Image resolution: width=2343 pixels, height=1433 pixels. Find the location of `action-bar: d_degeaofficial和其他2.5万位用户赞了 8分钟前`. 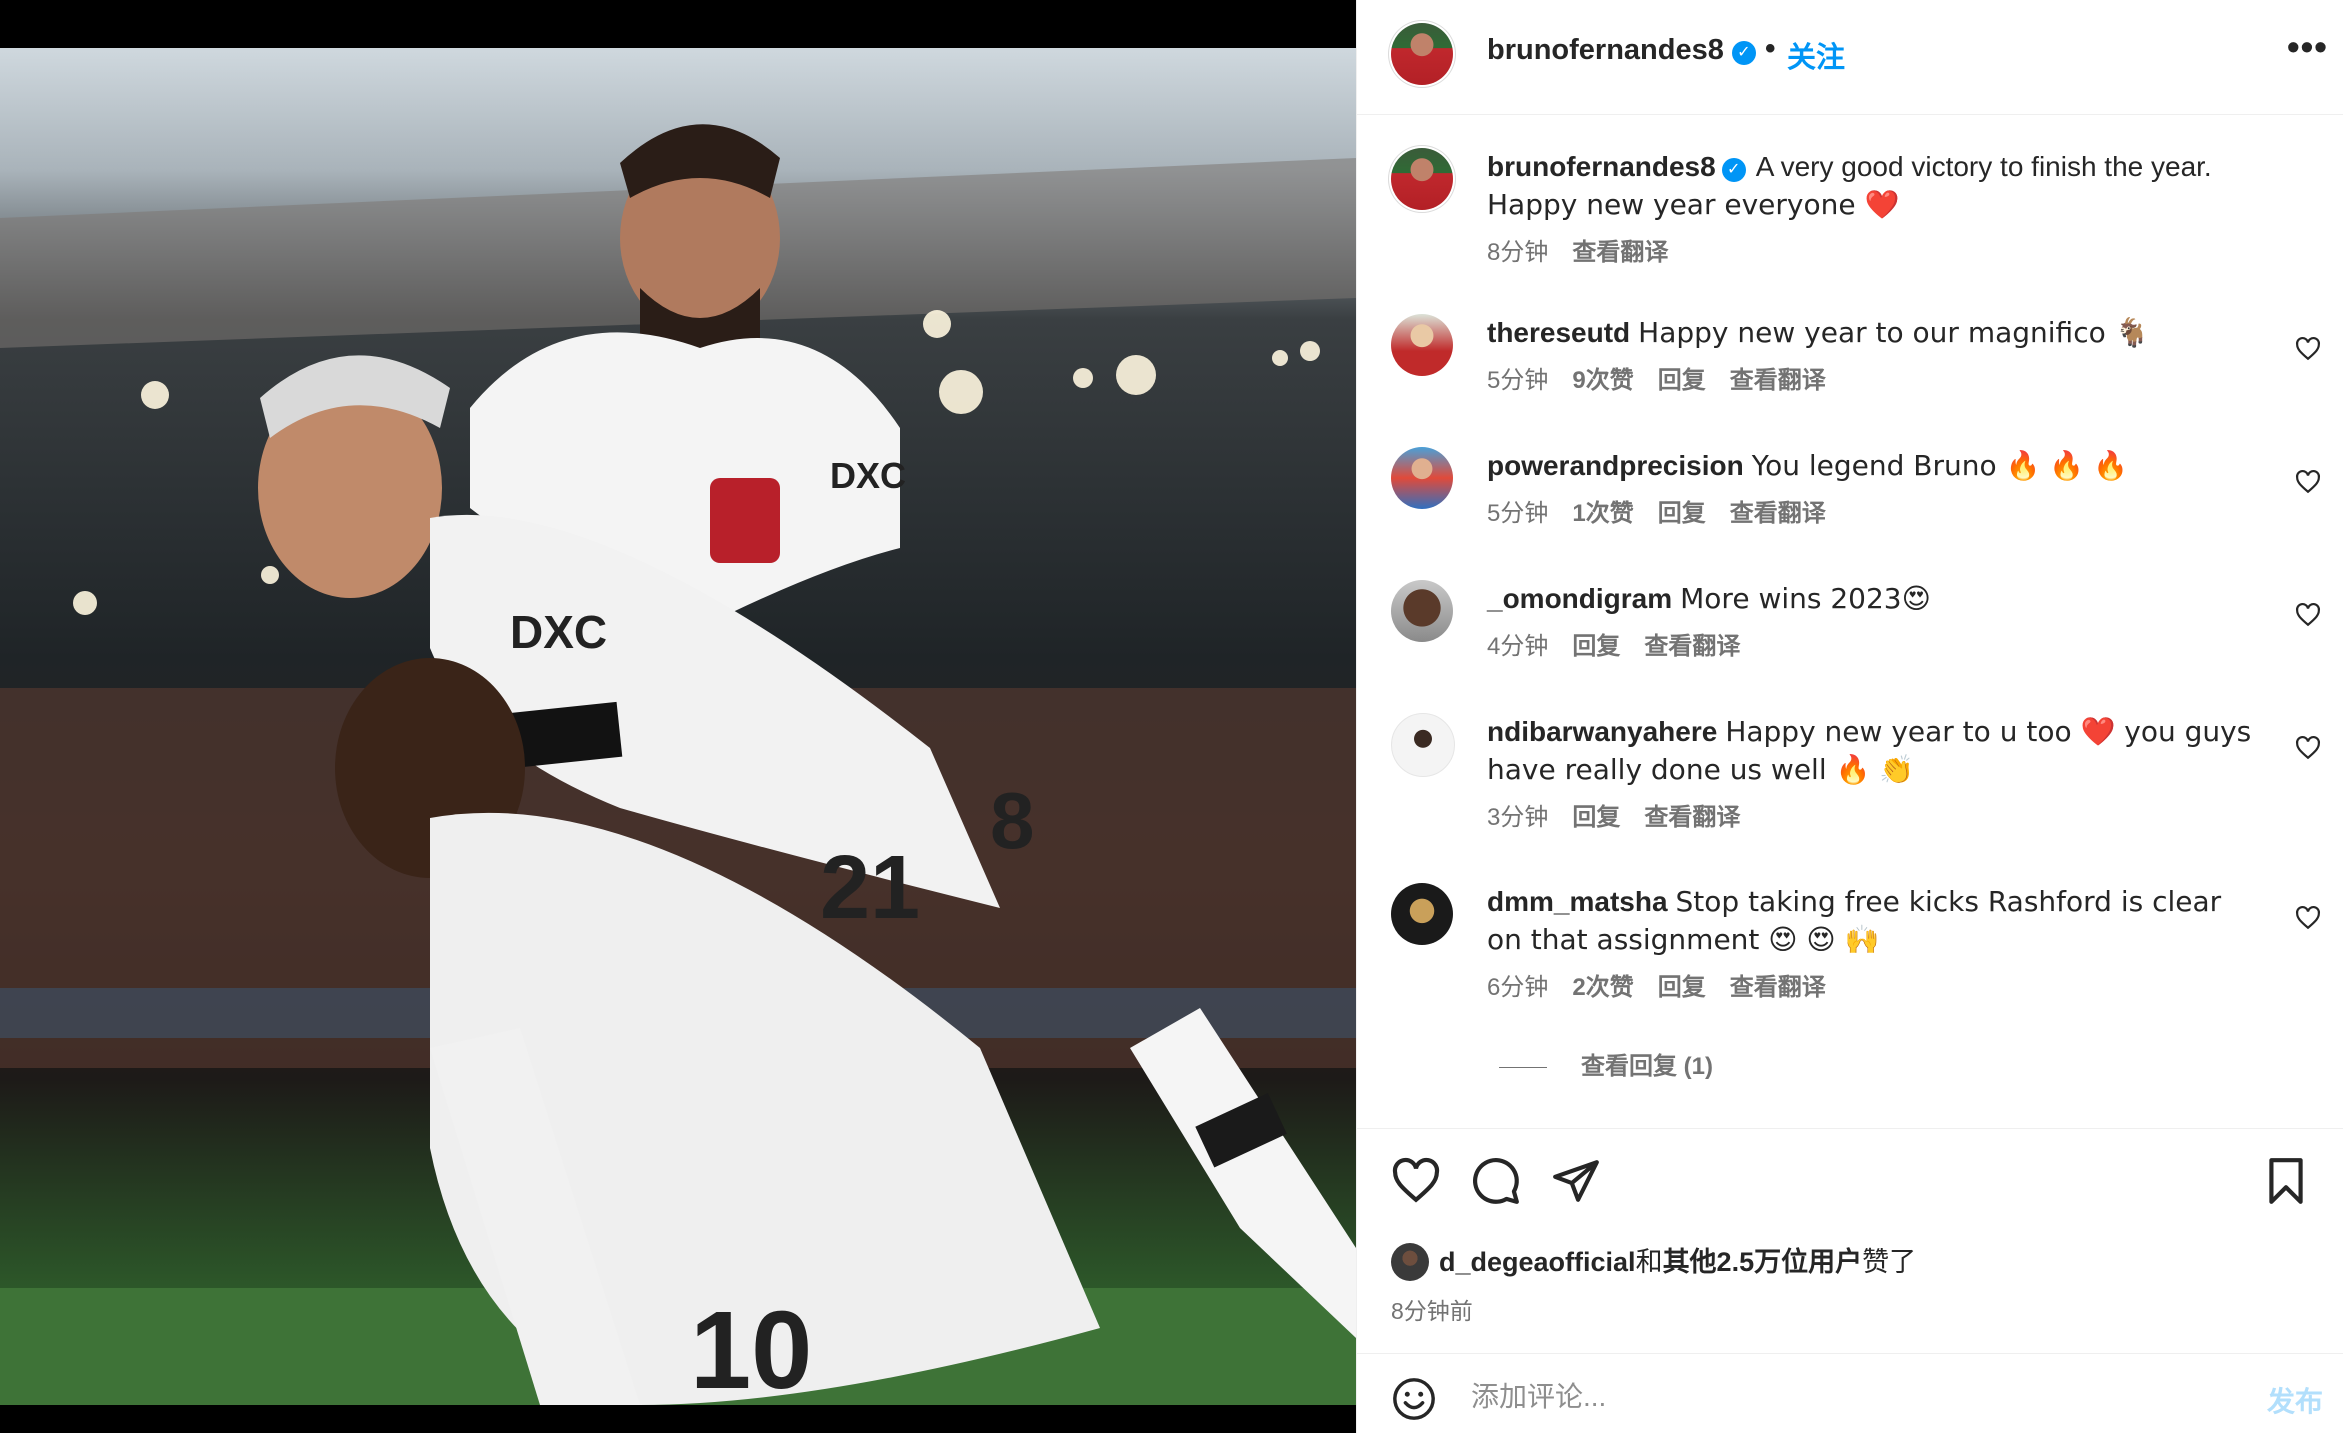

action-bar: d_degeaofficial和其他2.5万位用户赞了 8分钟前 is located at coordinates (1850, 1241).